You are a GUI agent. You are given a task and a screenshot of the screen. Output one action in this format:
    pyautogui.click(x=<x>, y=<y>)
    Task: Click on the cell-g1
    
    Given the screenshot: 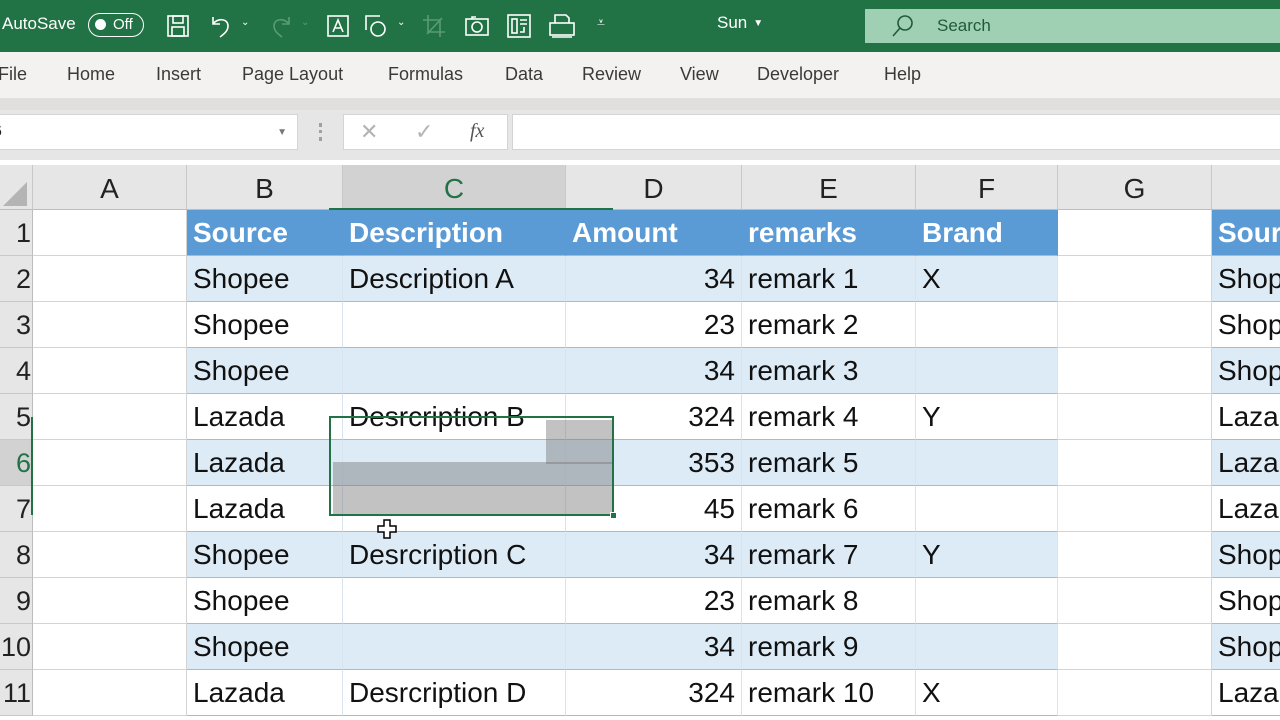 What is the action you would take?
    pyautogui.click(x=1135, y=233)
    